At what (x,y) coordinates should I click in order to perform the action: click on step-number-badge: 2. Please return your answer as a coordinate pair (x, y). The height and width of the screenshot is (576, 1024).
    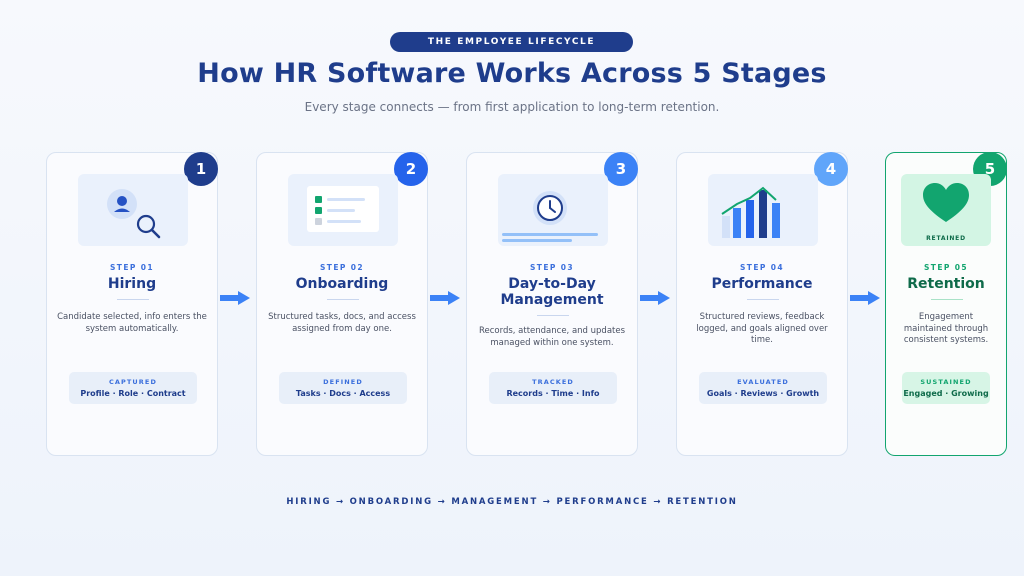
    Looking at the image, I should click on (411, 169).